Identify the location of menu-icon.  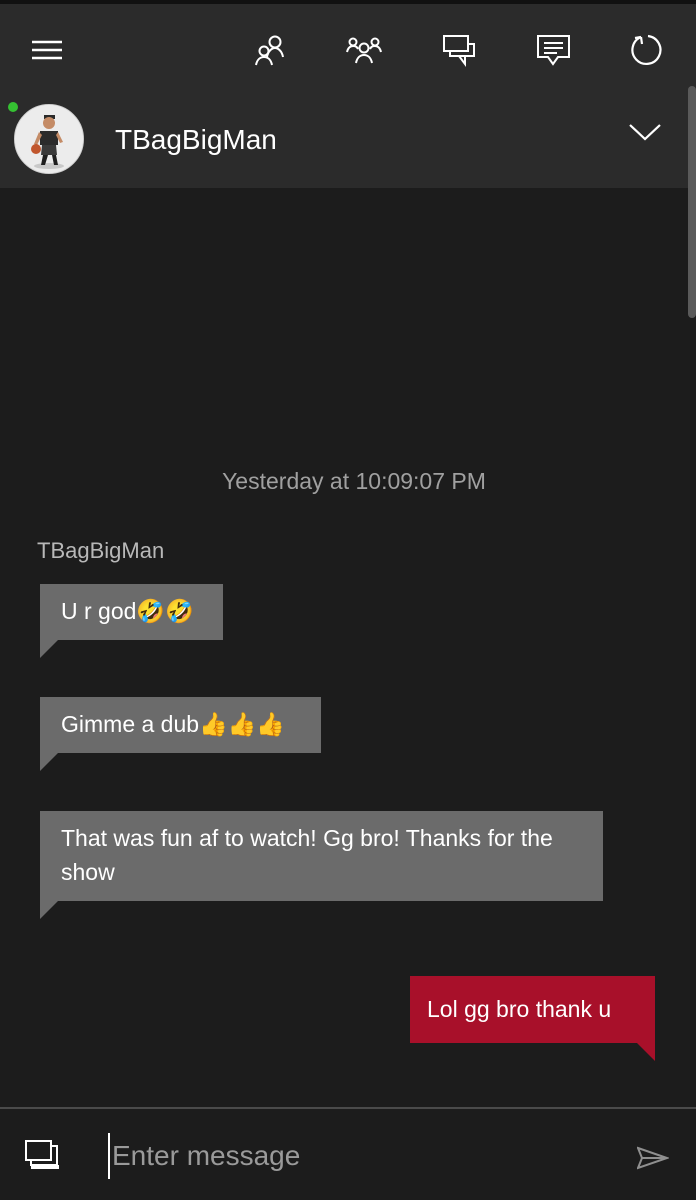
(47, 50).